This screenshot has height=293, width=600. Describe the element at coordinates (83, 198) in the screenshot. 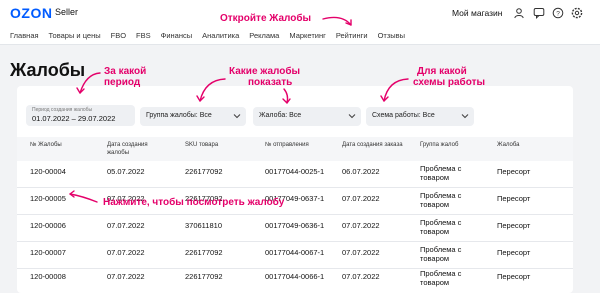

I see `arrow-to-row` at that location.